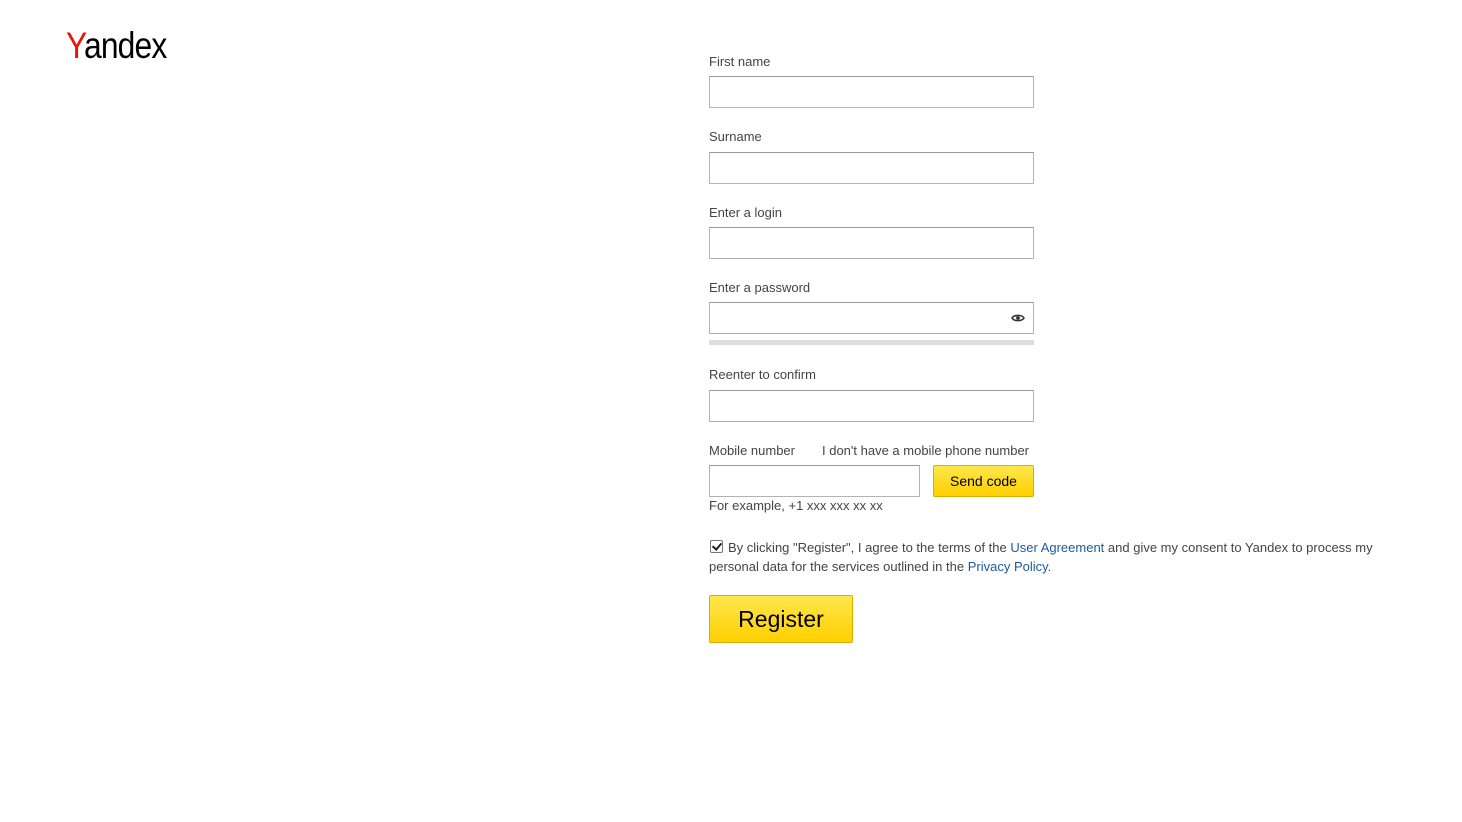 This screenshot has height=822, width=1462. What do you see at coordinates (1018, 318) in the screenshot?
I see `eye-icon` at bounding box center [1018, 318].